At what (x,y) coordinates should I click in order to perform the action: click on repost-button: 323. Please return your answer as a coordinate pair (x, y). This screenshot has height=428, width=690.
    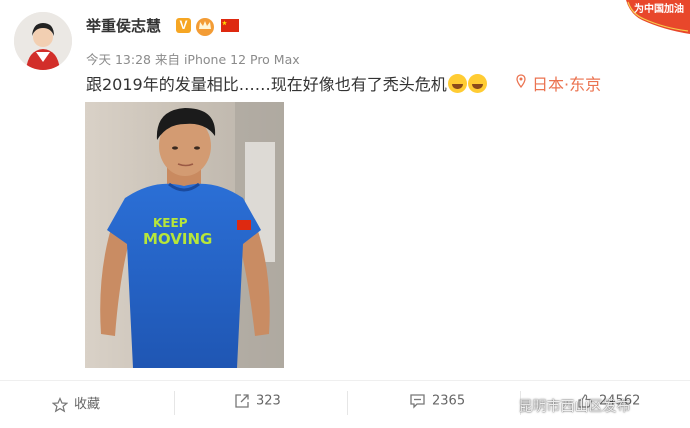
    Looking at the image, I should click on (257, 401).